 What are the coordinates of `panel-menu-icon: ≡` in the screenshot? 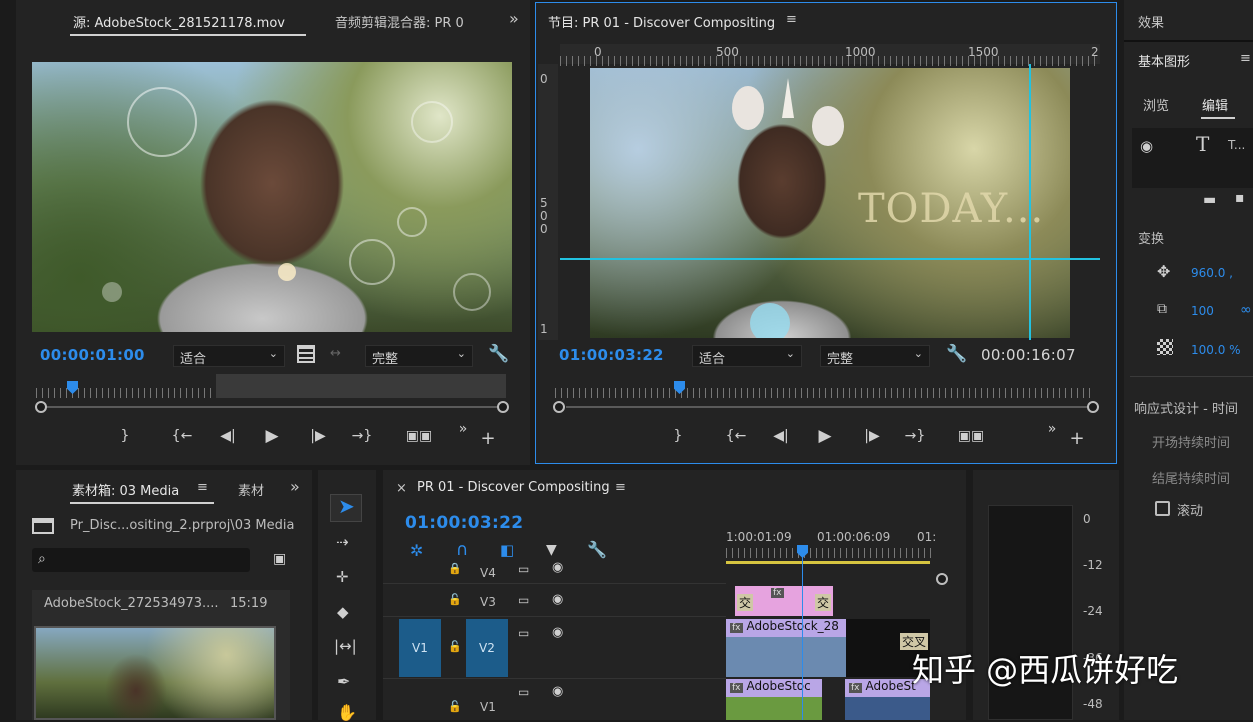 It's located at (1245, 58).